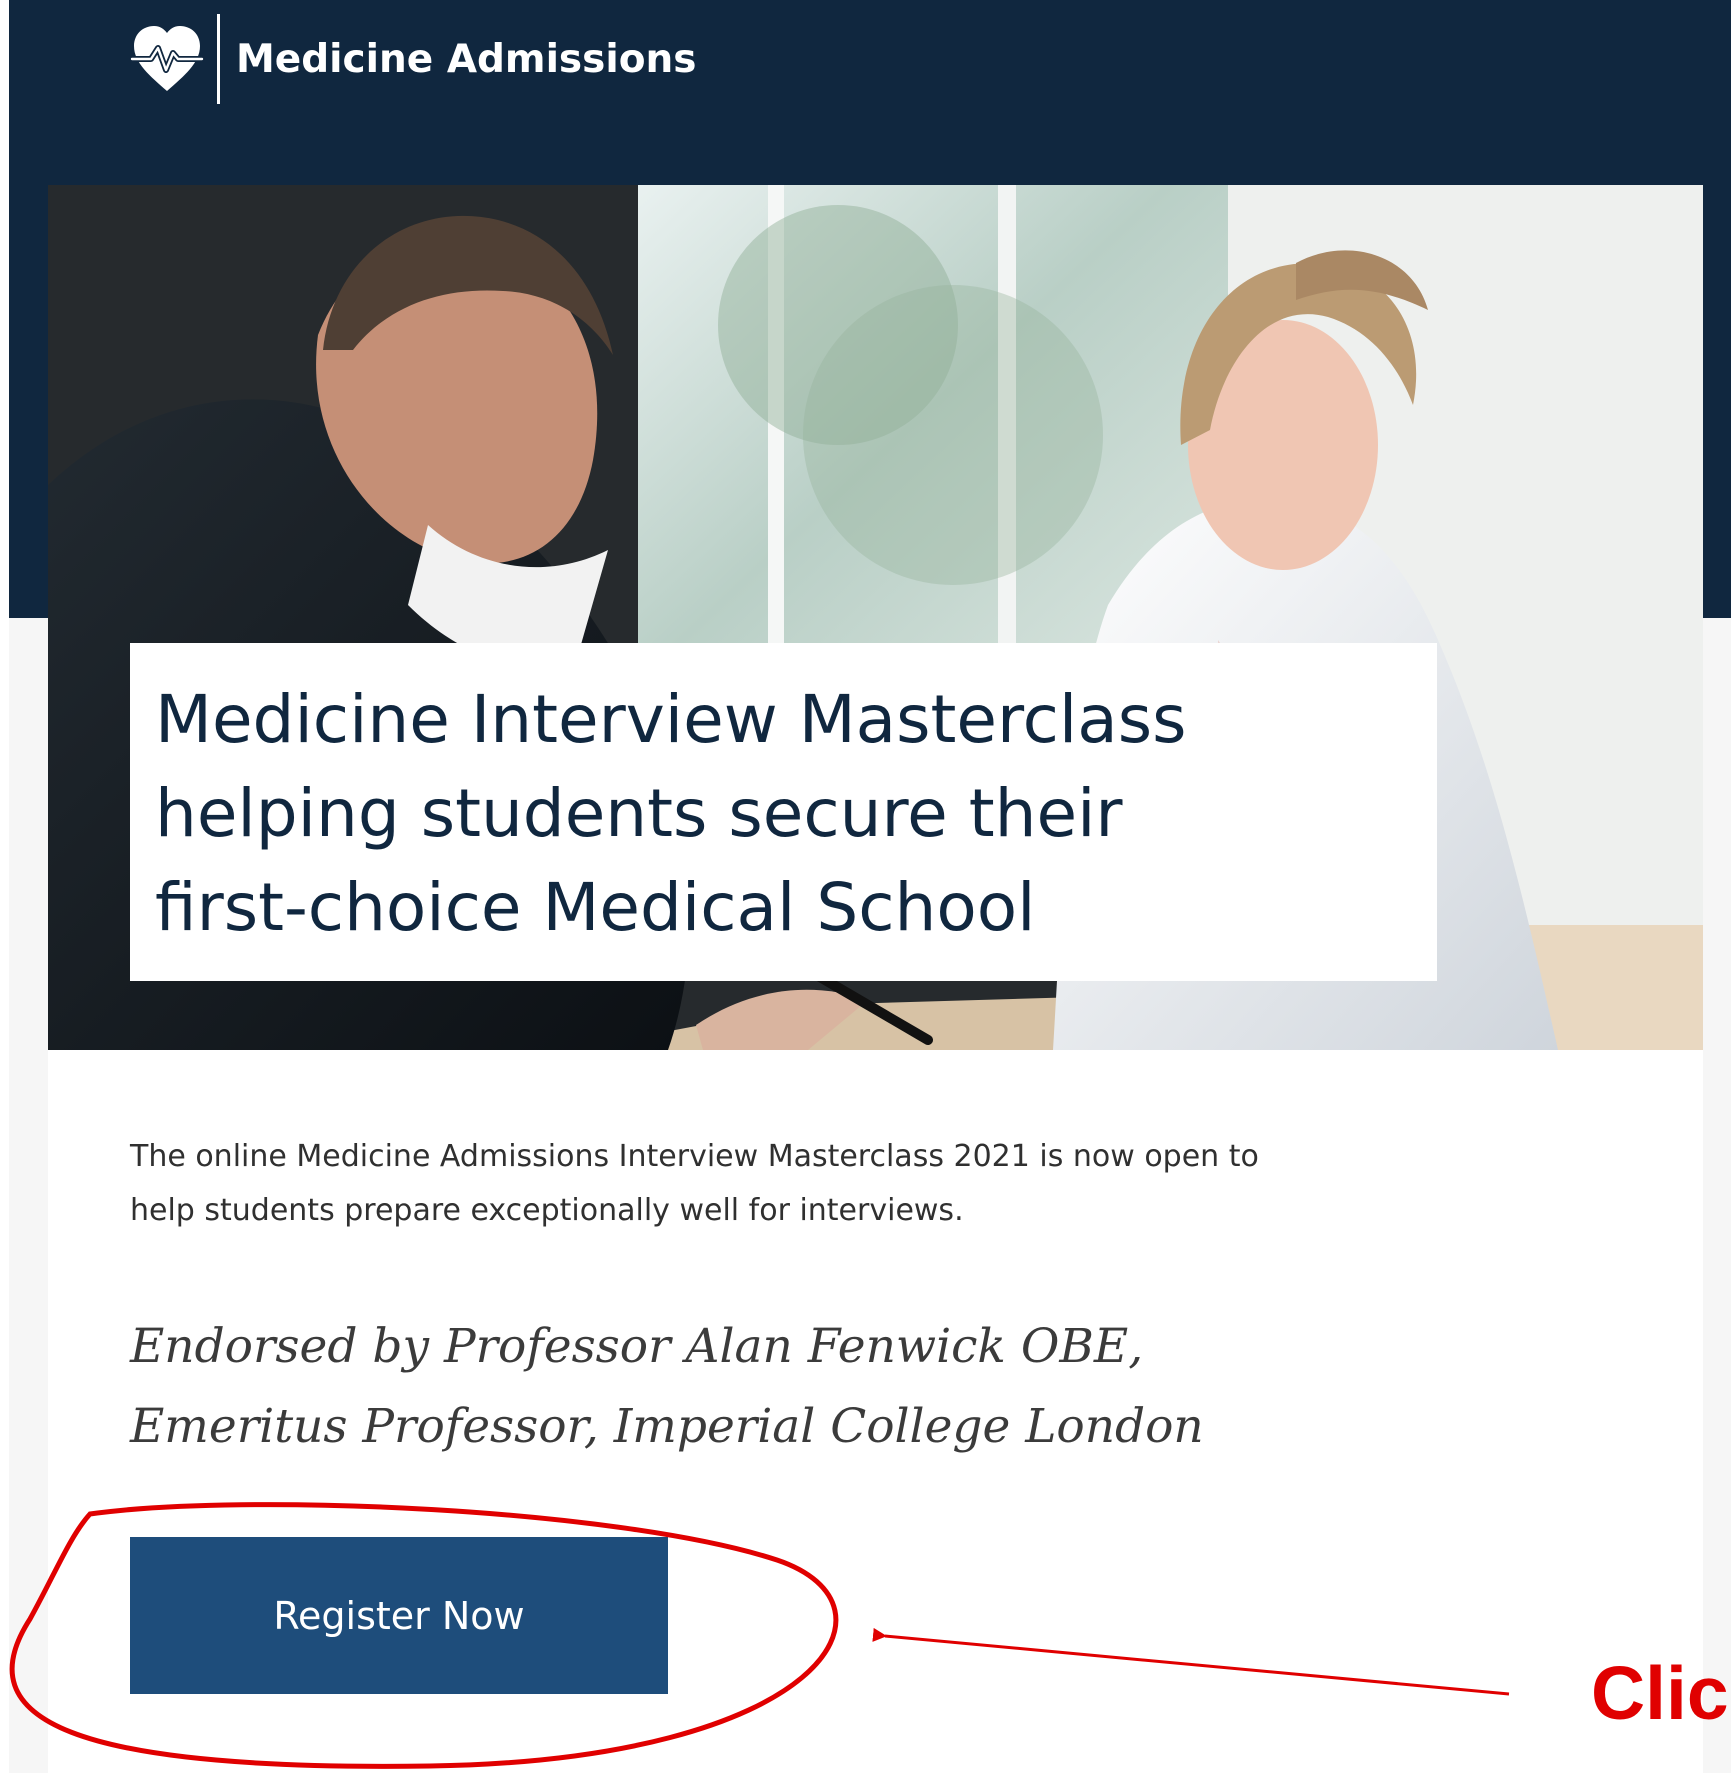 The height and width of the screenshot is (1773, 1731). What do you see at coordinates (639, 813) in the screenshot?
I see `hero-headline-line: helping students secure their` at bounding box center [639, 813].